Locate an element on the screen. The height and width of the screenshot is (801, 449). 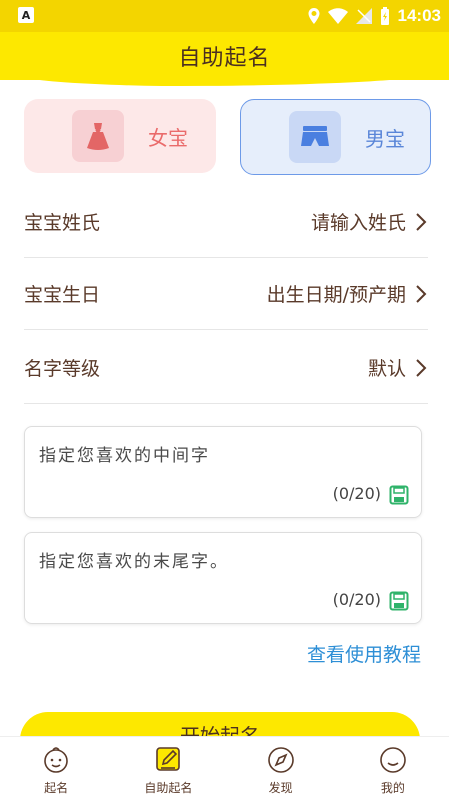
name-level-label: 名字等级 is located at coordinates (62, 369).